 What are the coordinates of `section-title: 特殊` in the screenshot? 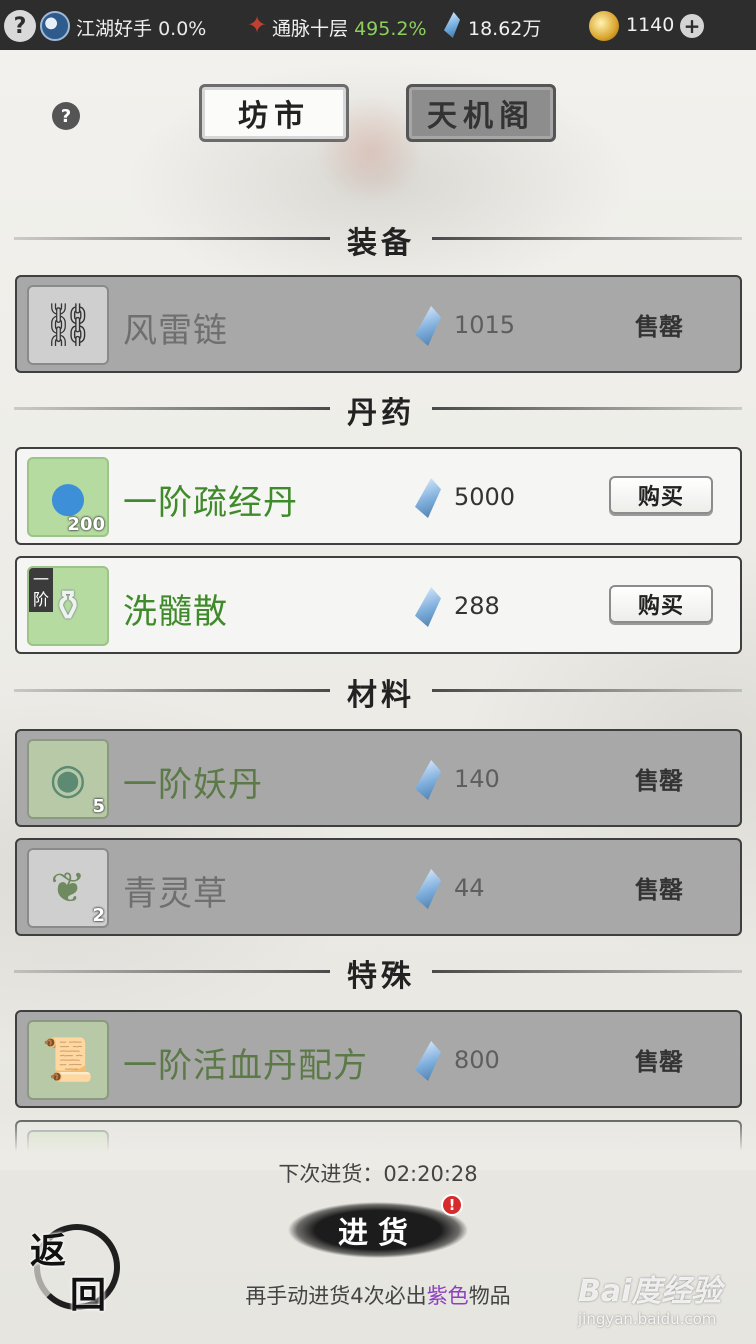 It's located at (381, 976).